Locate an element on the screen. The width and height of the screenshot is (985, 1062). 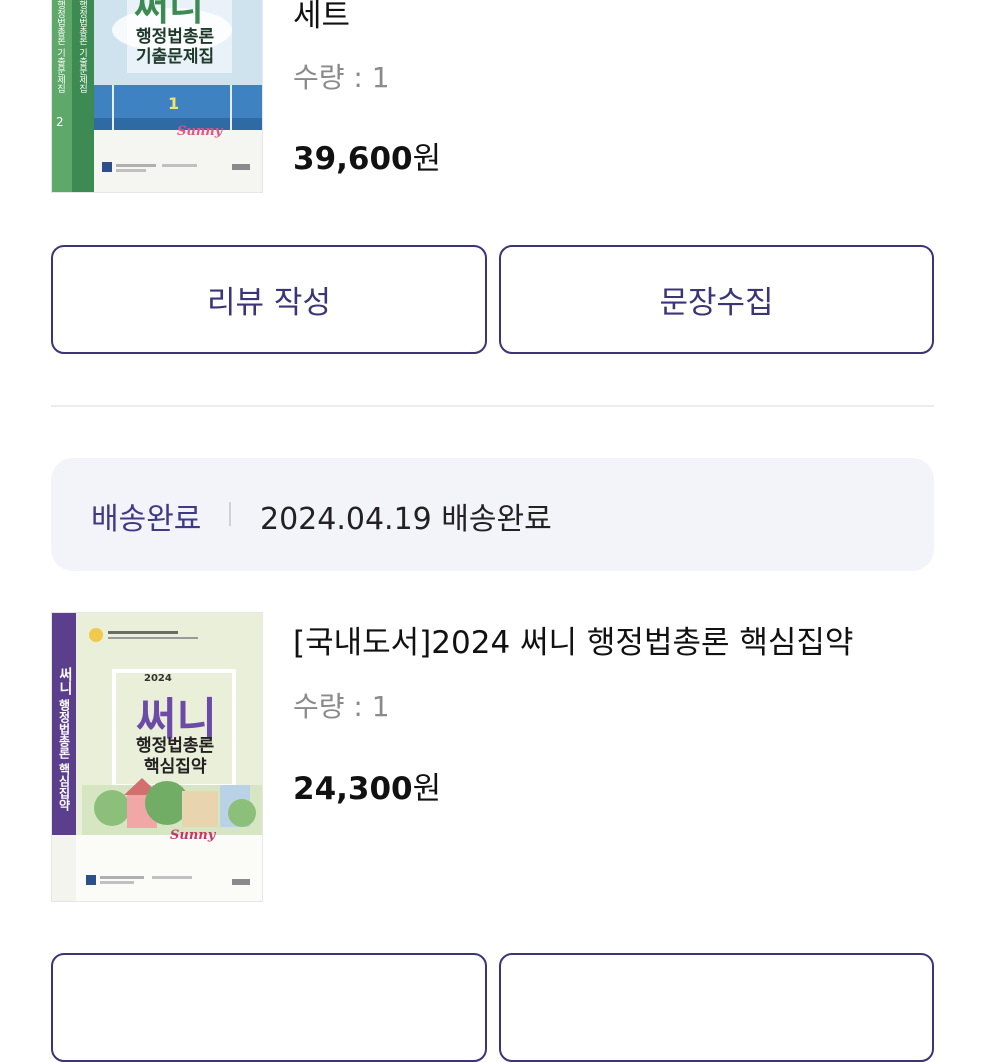
delivery-status-bar: 배송완료 2024.04.19 배송완료 is located at coordinates (492, 514).